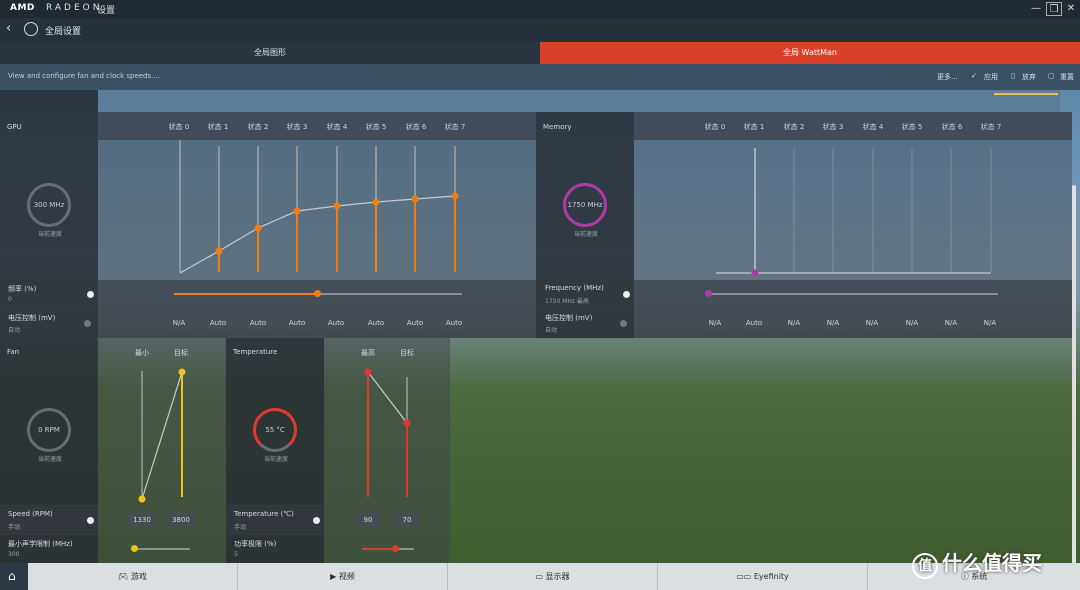 The image size is (1080, 590). I want to click on tab-global-graphics: 全局图形, so click(270, 53).